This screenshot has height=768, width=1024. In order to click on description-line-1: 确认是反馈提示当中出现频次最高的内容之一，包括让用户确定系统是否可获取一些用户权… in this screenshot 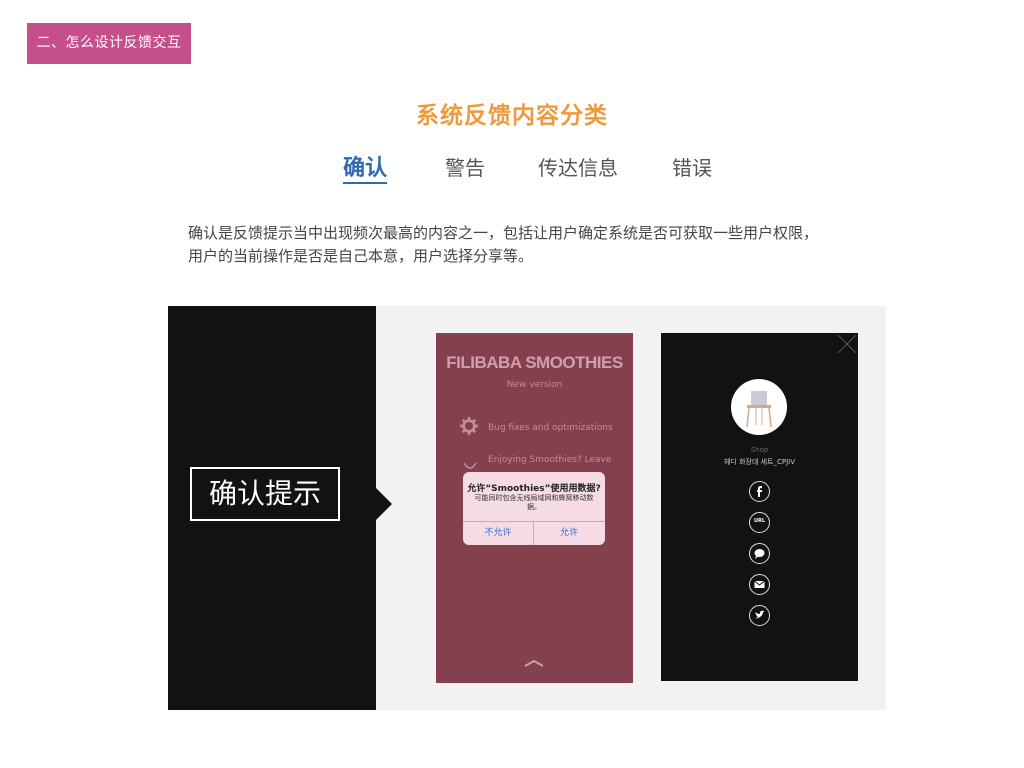, I will do `click(503, 233)`.